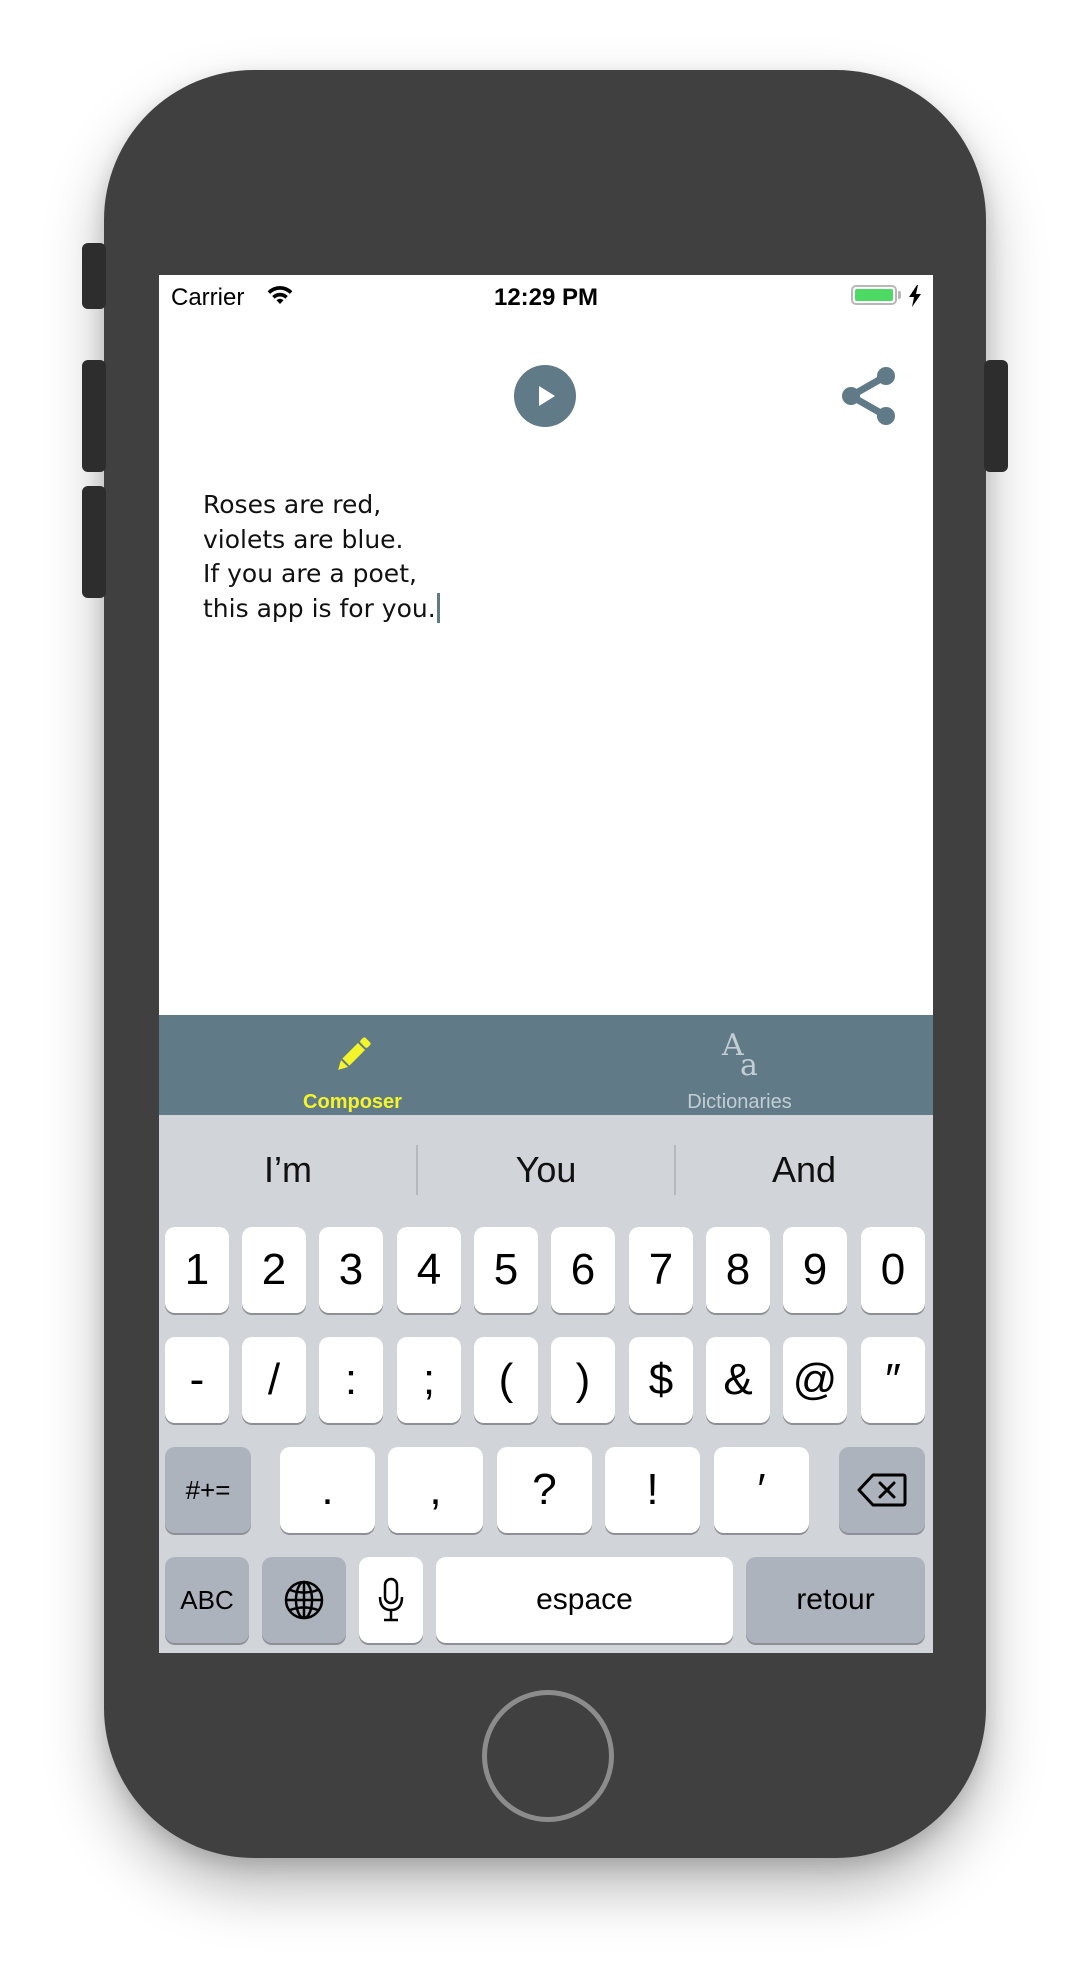 This screenshot has height=1962, width=1092. I want to click on globe-icon, so click(304, 1600).